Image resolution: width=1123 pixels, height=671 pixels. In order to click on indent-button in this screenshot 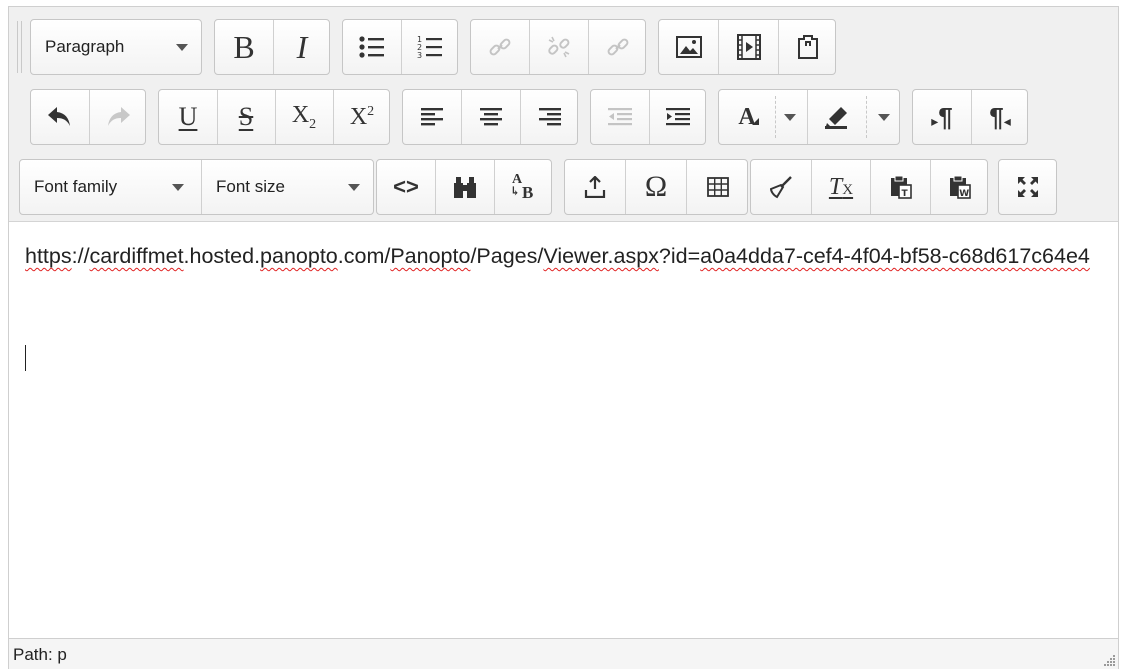, I will do `click(678, 117)`.